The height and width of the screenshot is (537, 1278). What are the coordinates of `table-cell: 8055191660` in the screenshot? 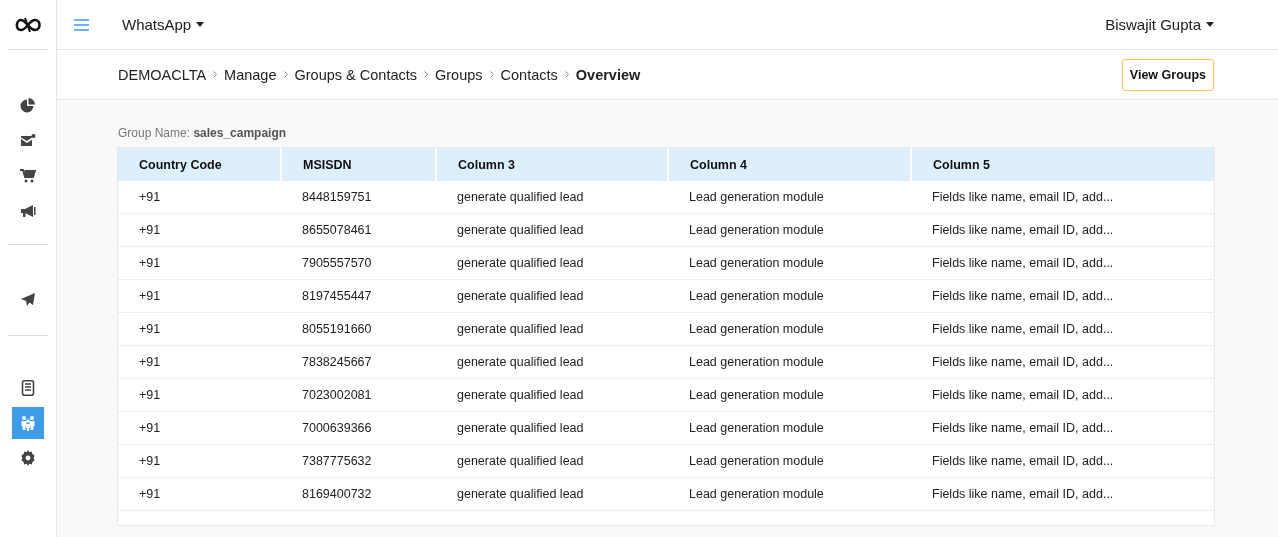 It's located at (358, 329).